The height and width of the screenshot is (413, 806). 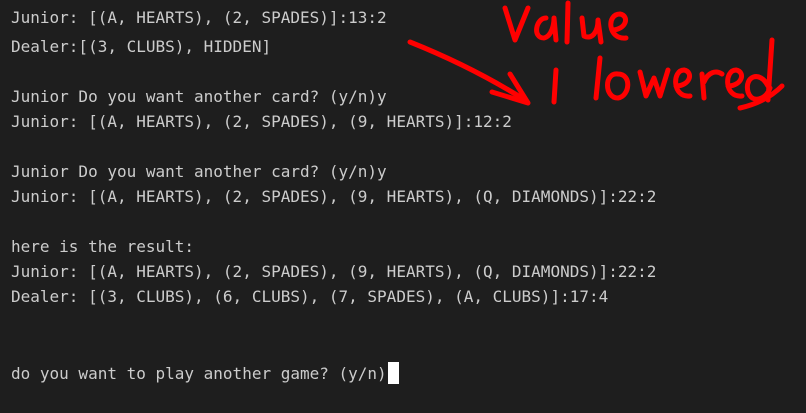 I want to click on arrow-head, so click(x=510, y=88).